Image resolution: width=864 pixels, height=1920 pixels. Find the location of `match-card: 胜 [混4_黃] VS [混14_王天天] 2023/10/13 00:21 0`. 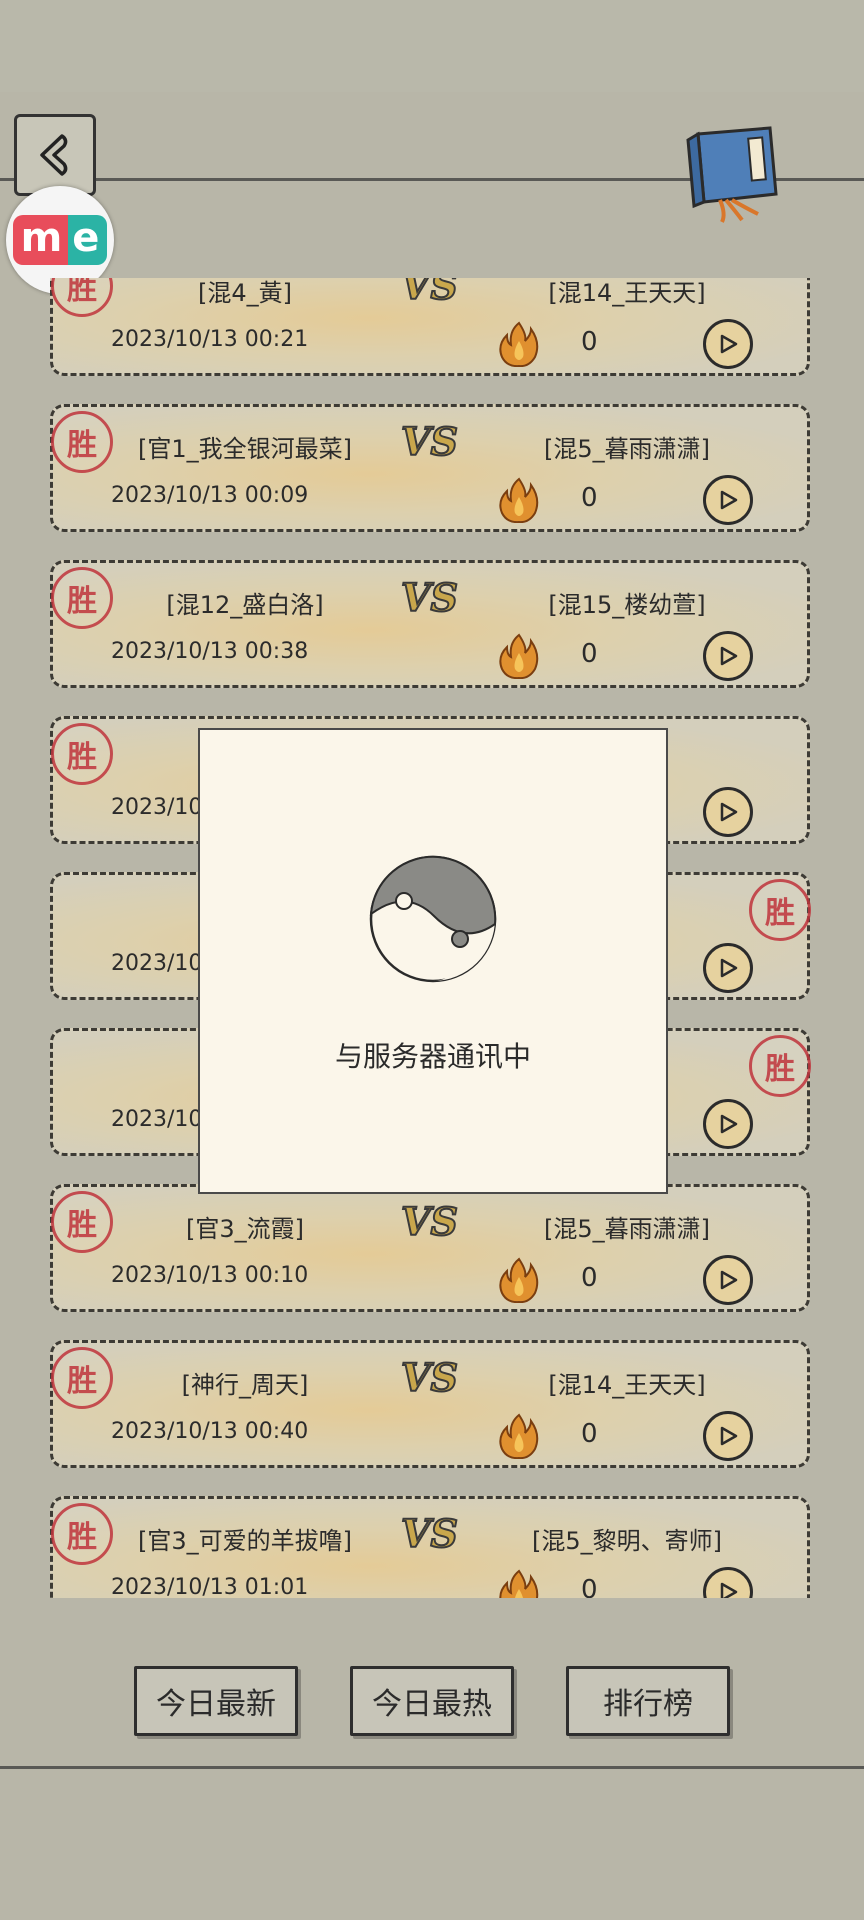

match-card: 胜 [混4_黃] VS [混14_王天天] 2023/10/13 00:21 0 is located at coordinates (430, 327).